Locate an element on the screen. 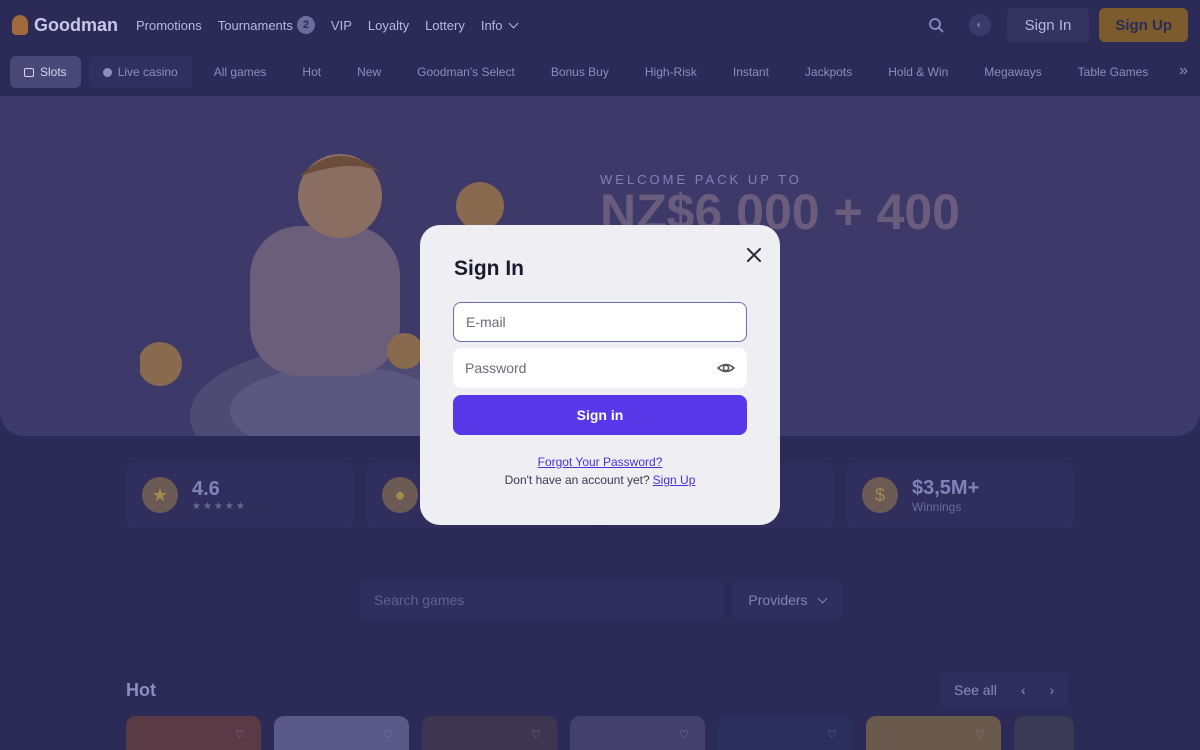  close-icon is located at coordinates (754, 255).